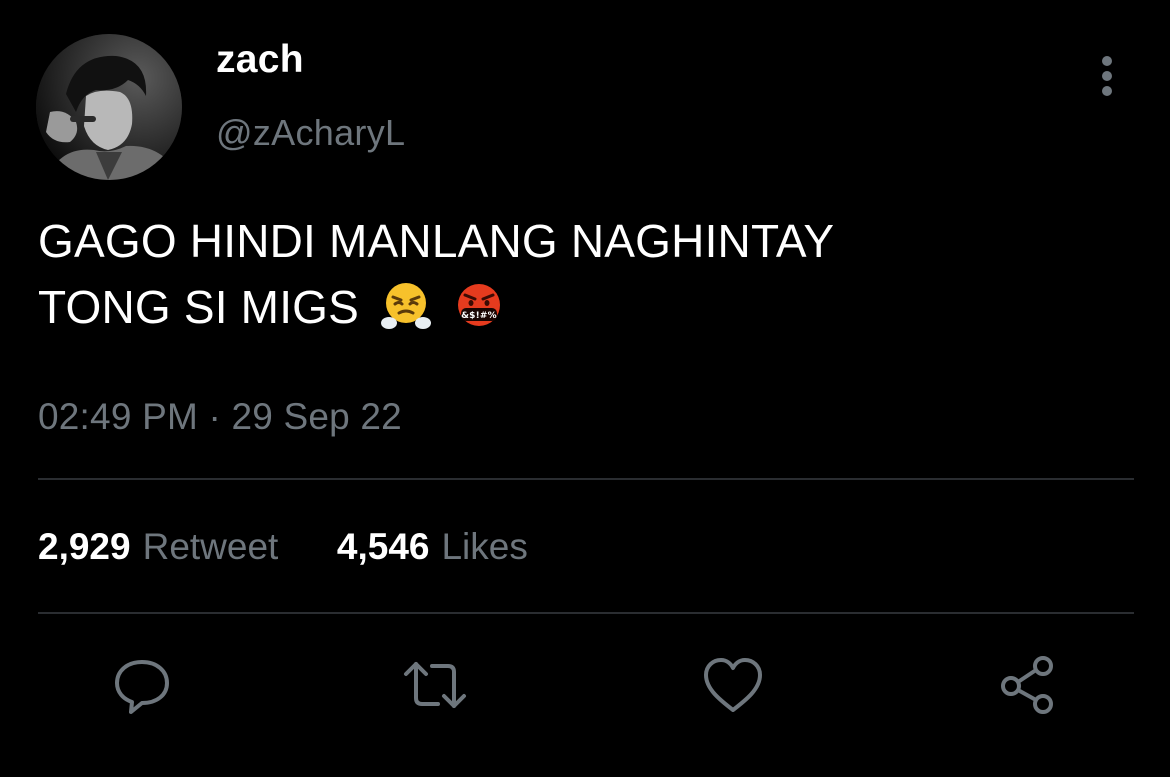  Describe the element at coordinates (210, 546) in the screenshot. I see `retweets-label: Retweet` at that location.